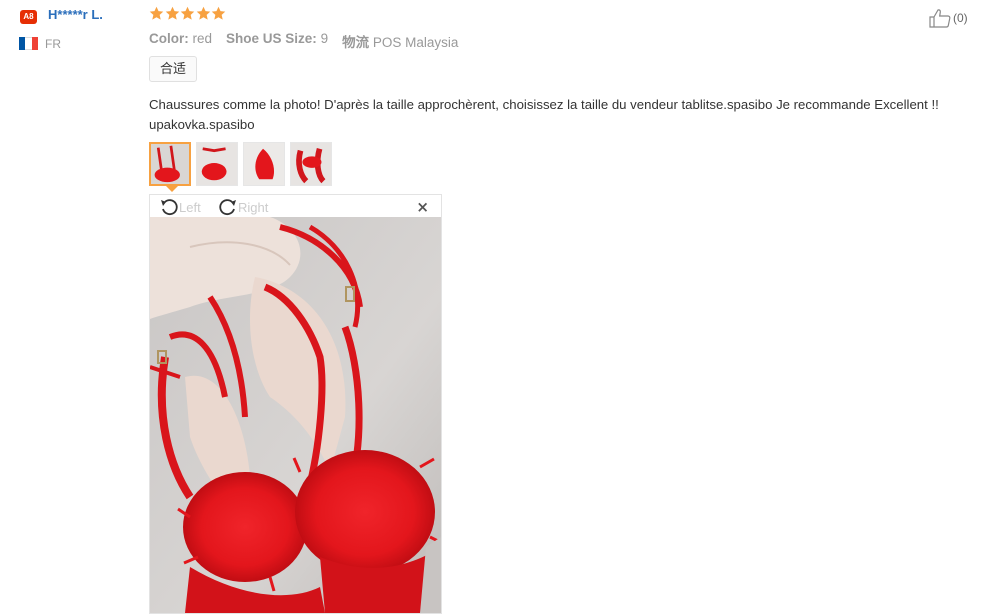  What do you see at coordinates (180, 207) in the screenshot?
I see `rotate-left-button: Left` at bounding box center [180, 207].